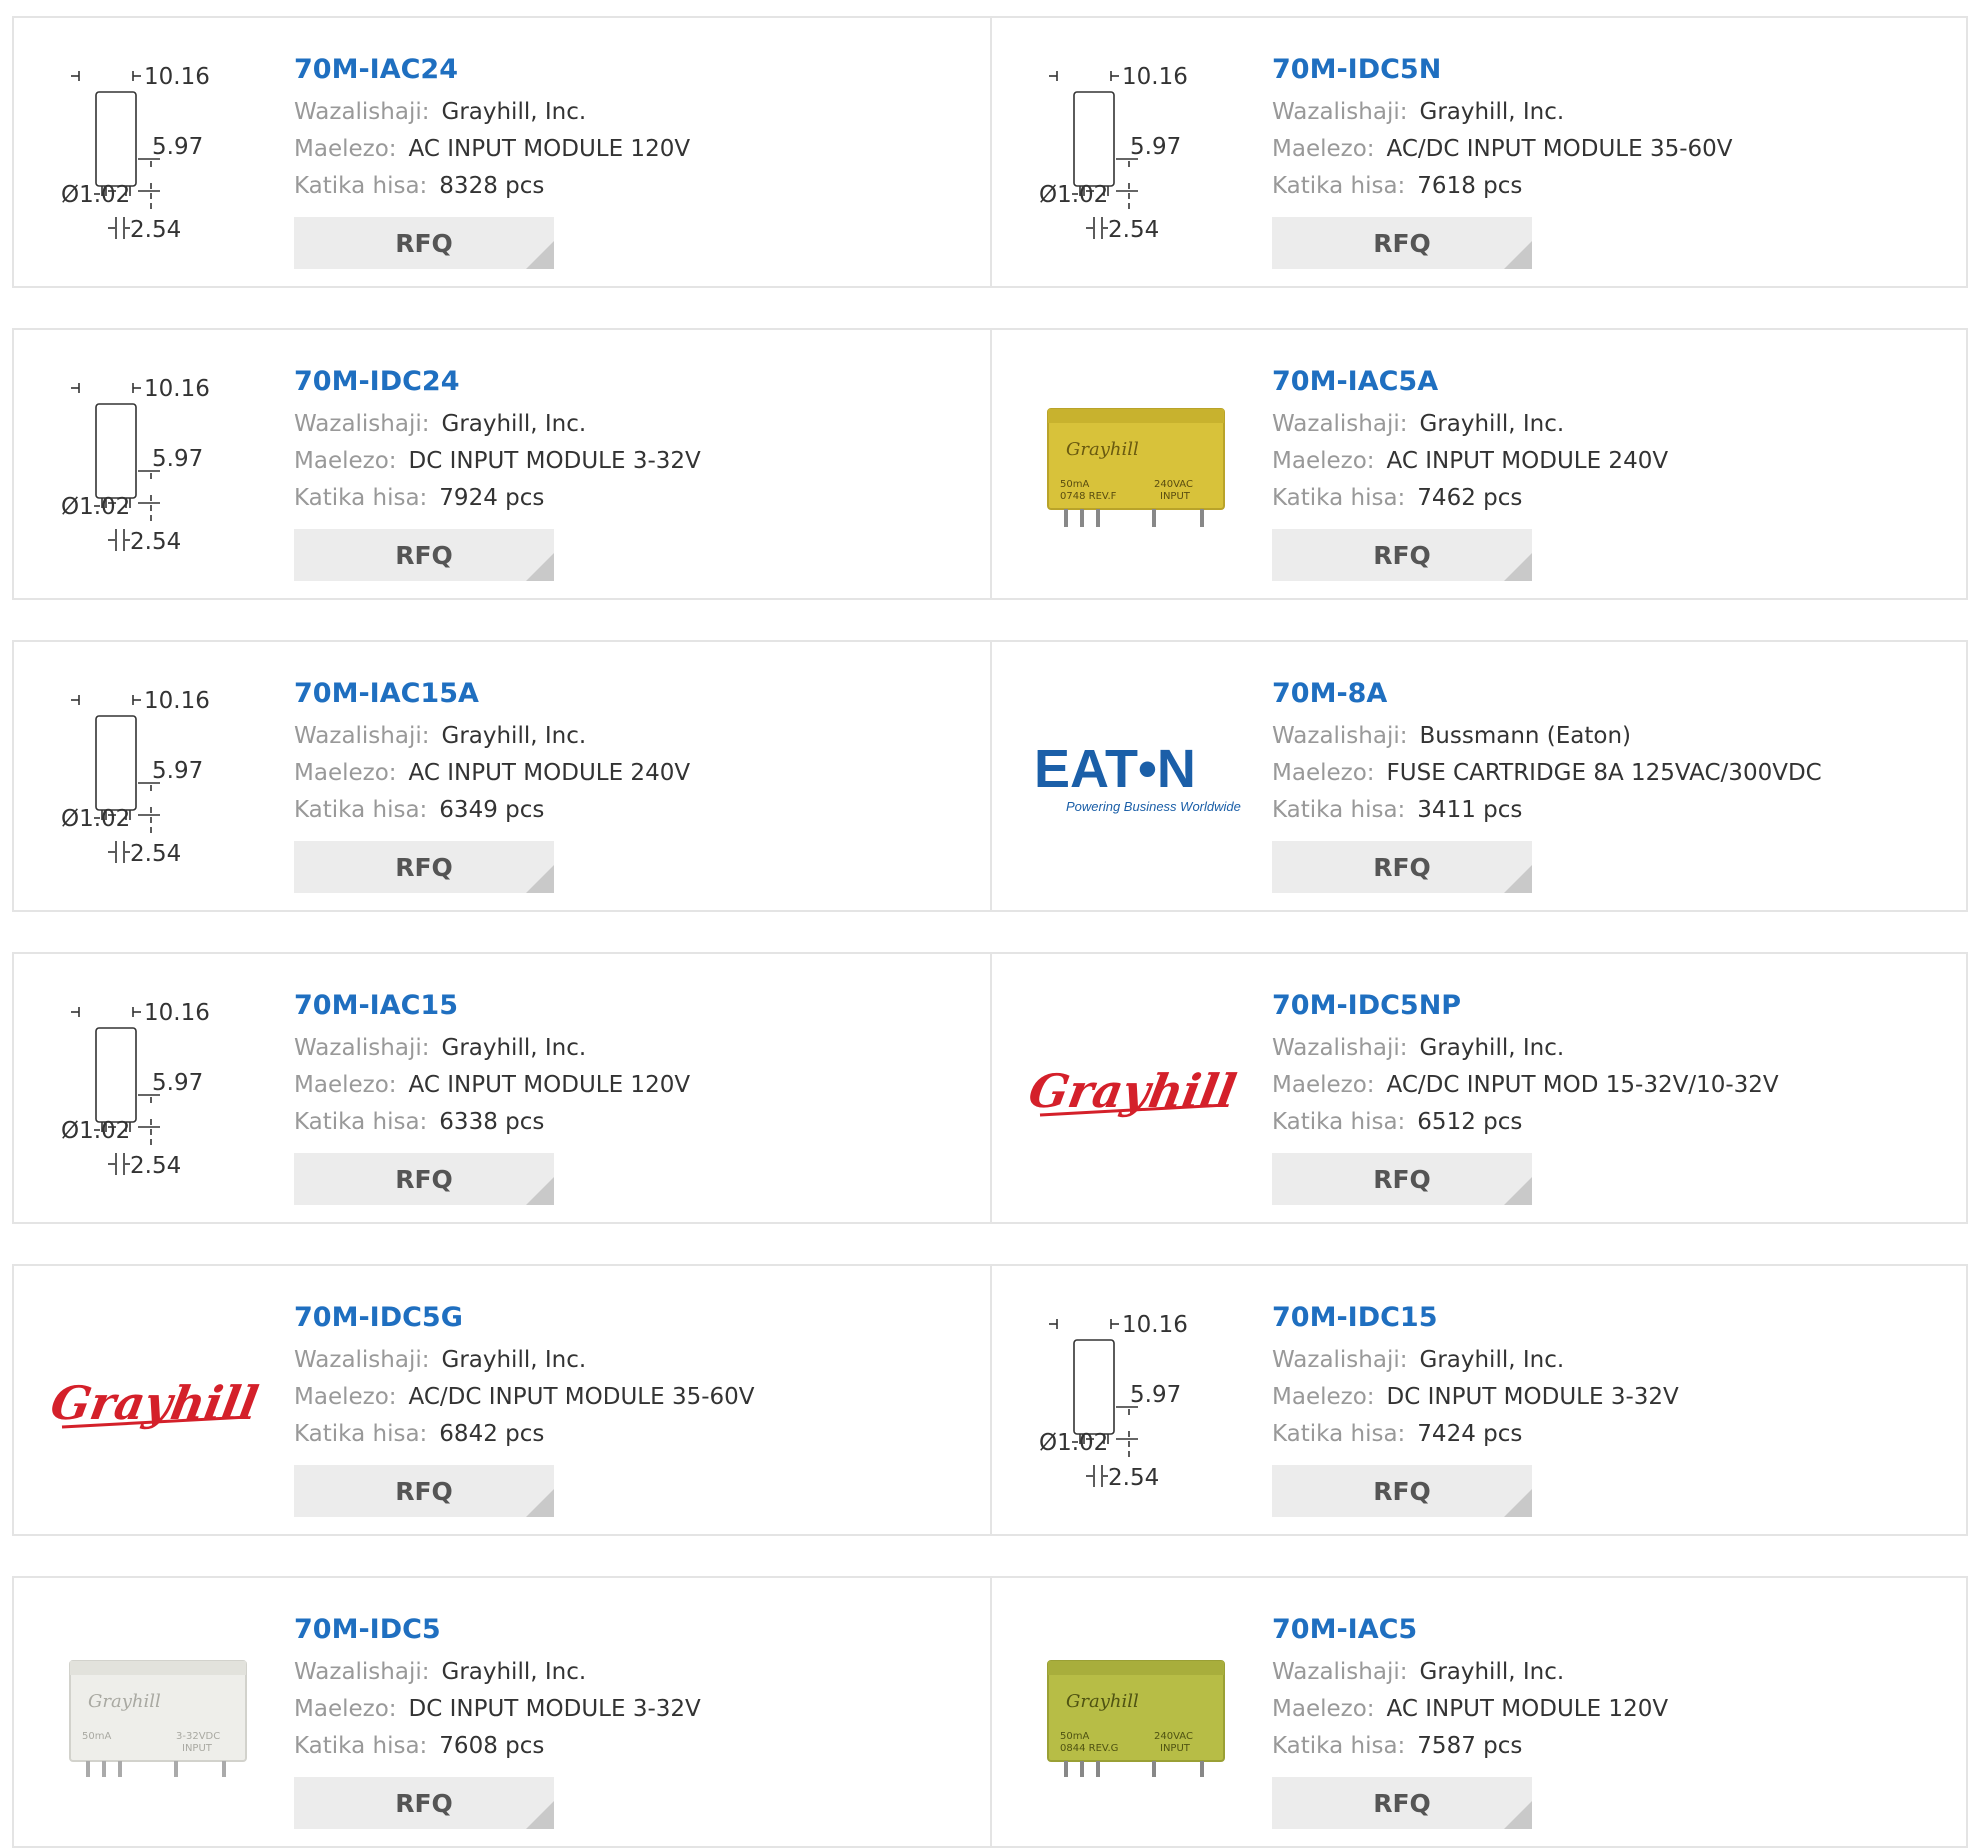 This screenshot has height=1848, width=1968. I want to click on product-name-link: 70M-IDC24, so click(497, 382).